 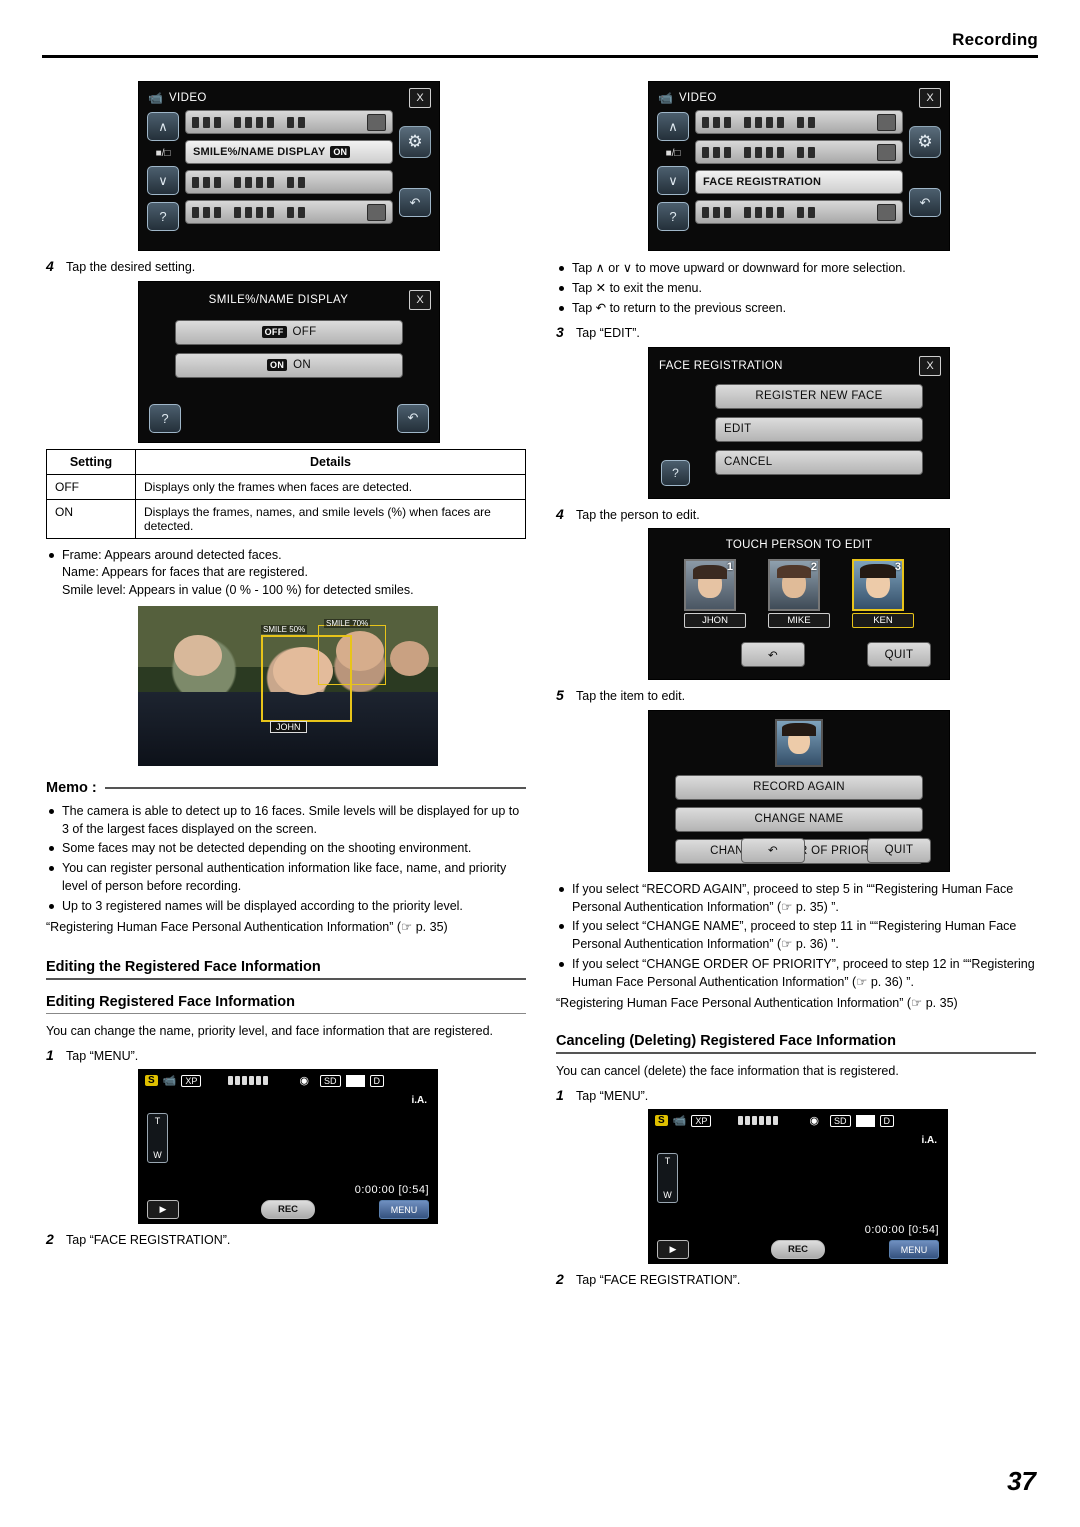 What do you see at coordinates (638, 514) in the screenshot?
I see `step-text: Tap the person to edit.` at bounding box center [638, 514].